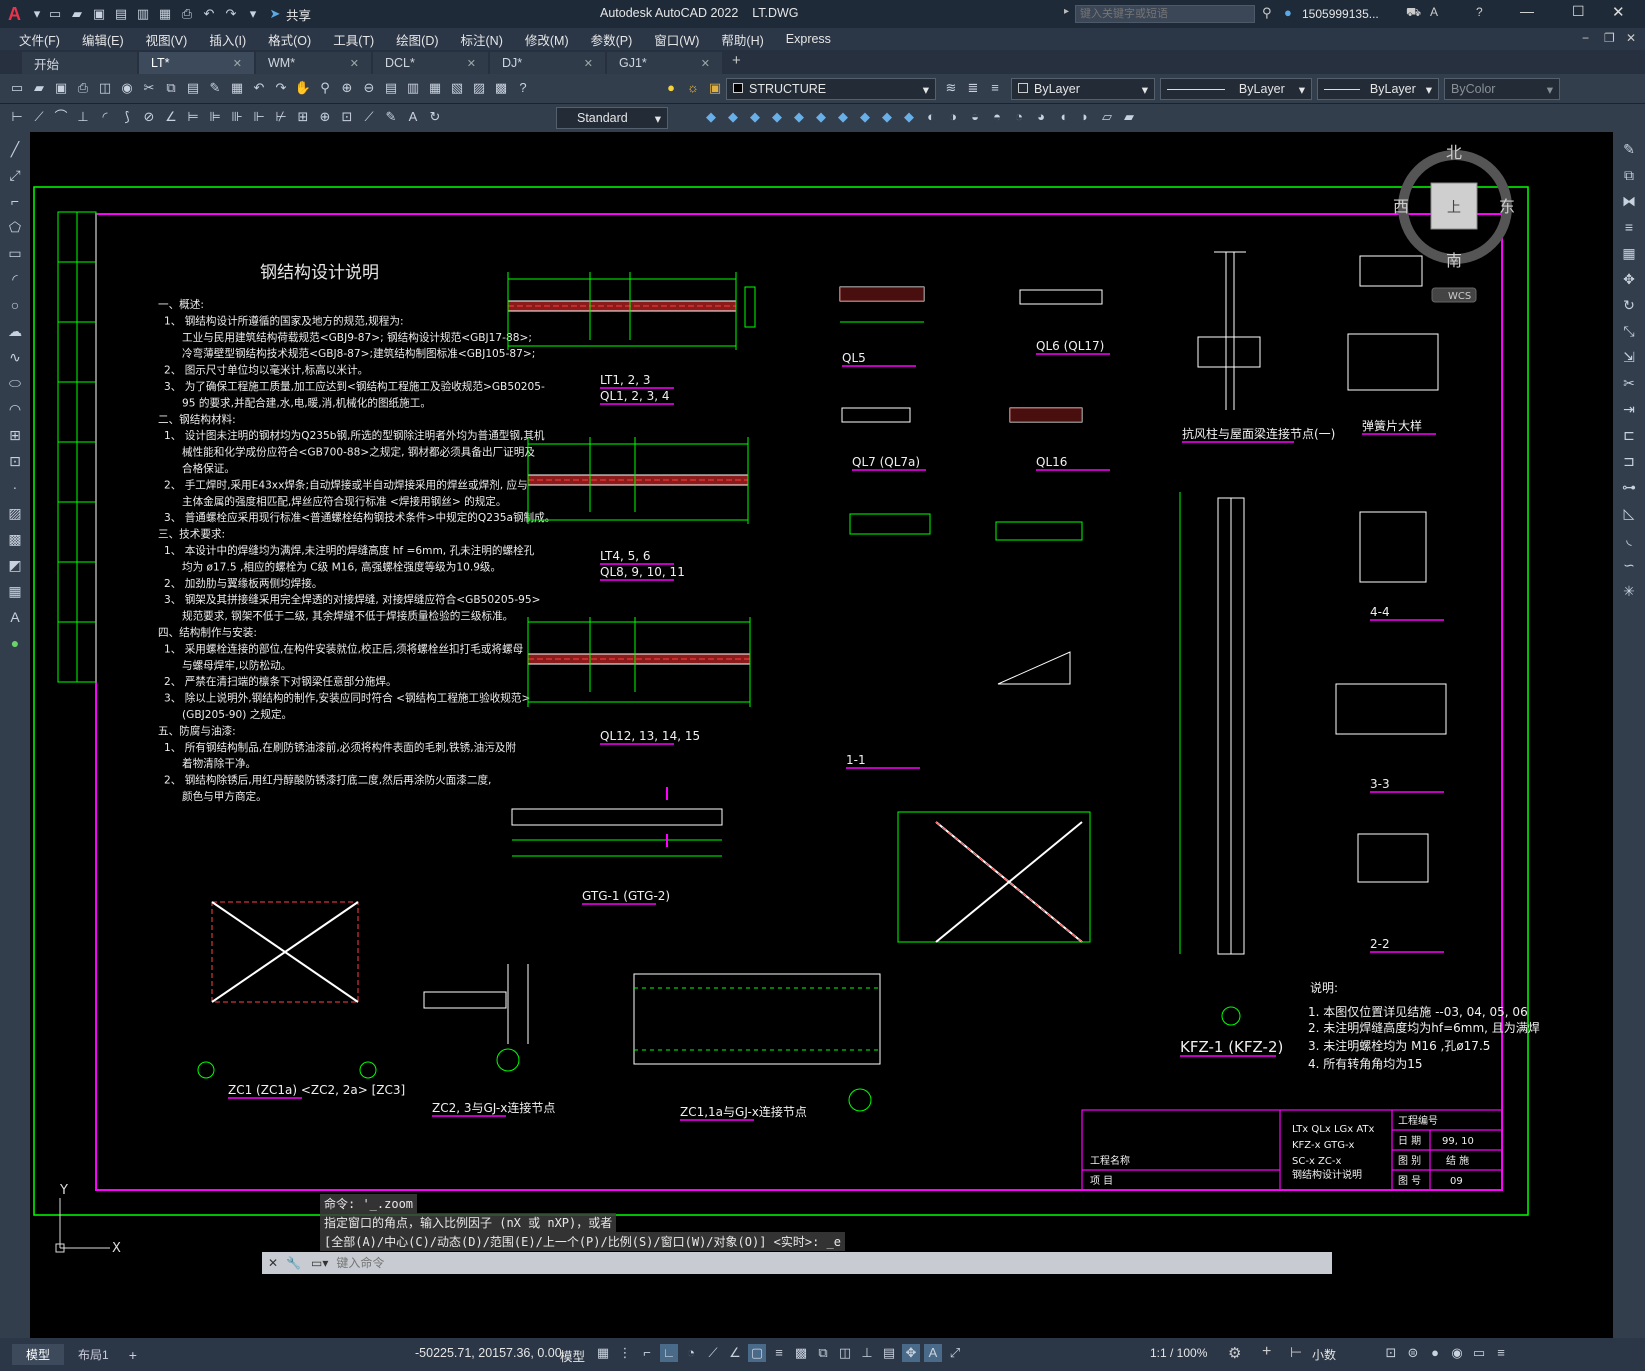 This screenshot has height=1371, width=1645. Describe the element at coordinates (1234, 1353) in the screenshot. I see `workspace-gear-icon: ⚙` at that location.